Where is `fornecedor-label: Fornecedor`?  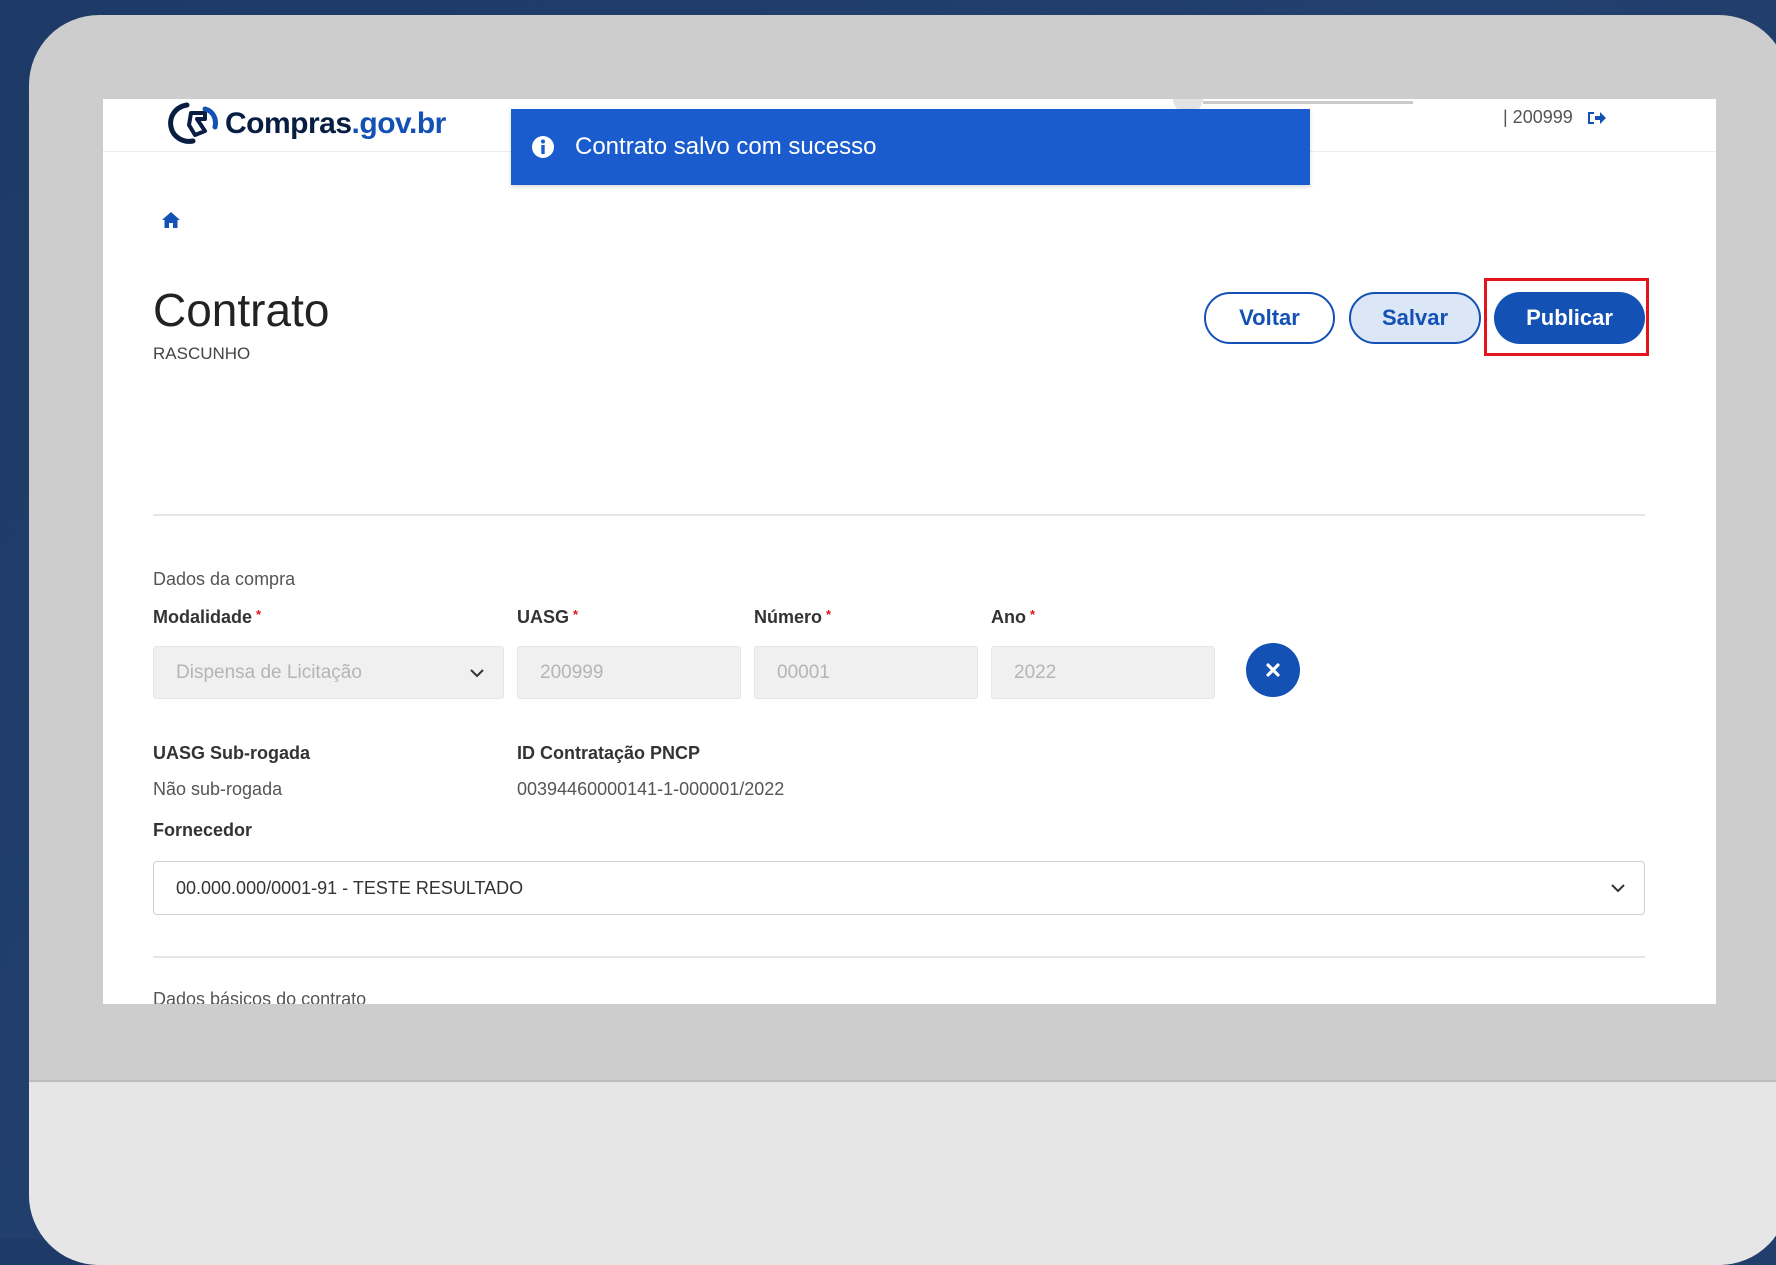 fornecedor-label: Fornecedor is located at coordinates (203, 830).